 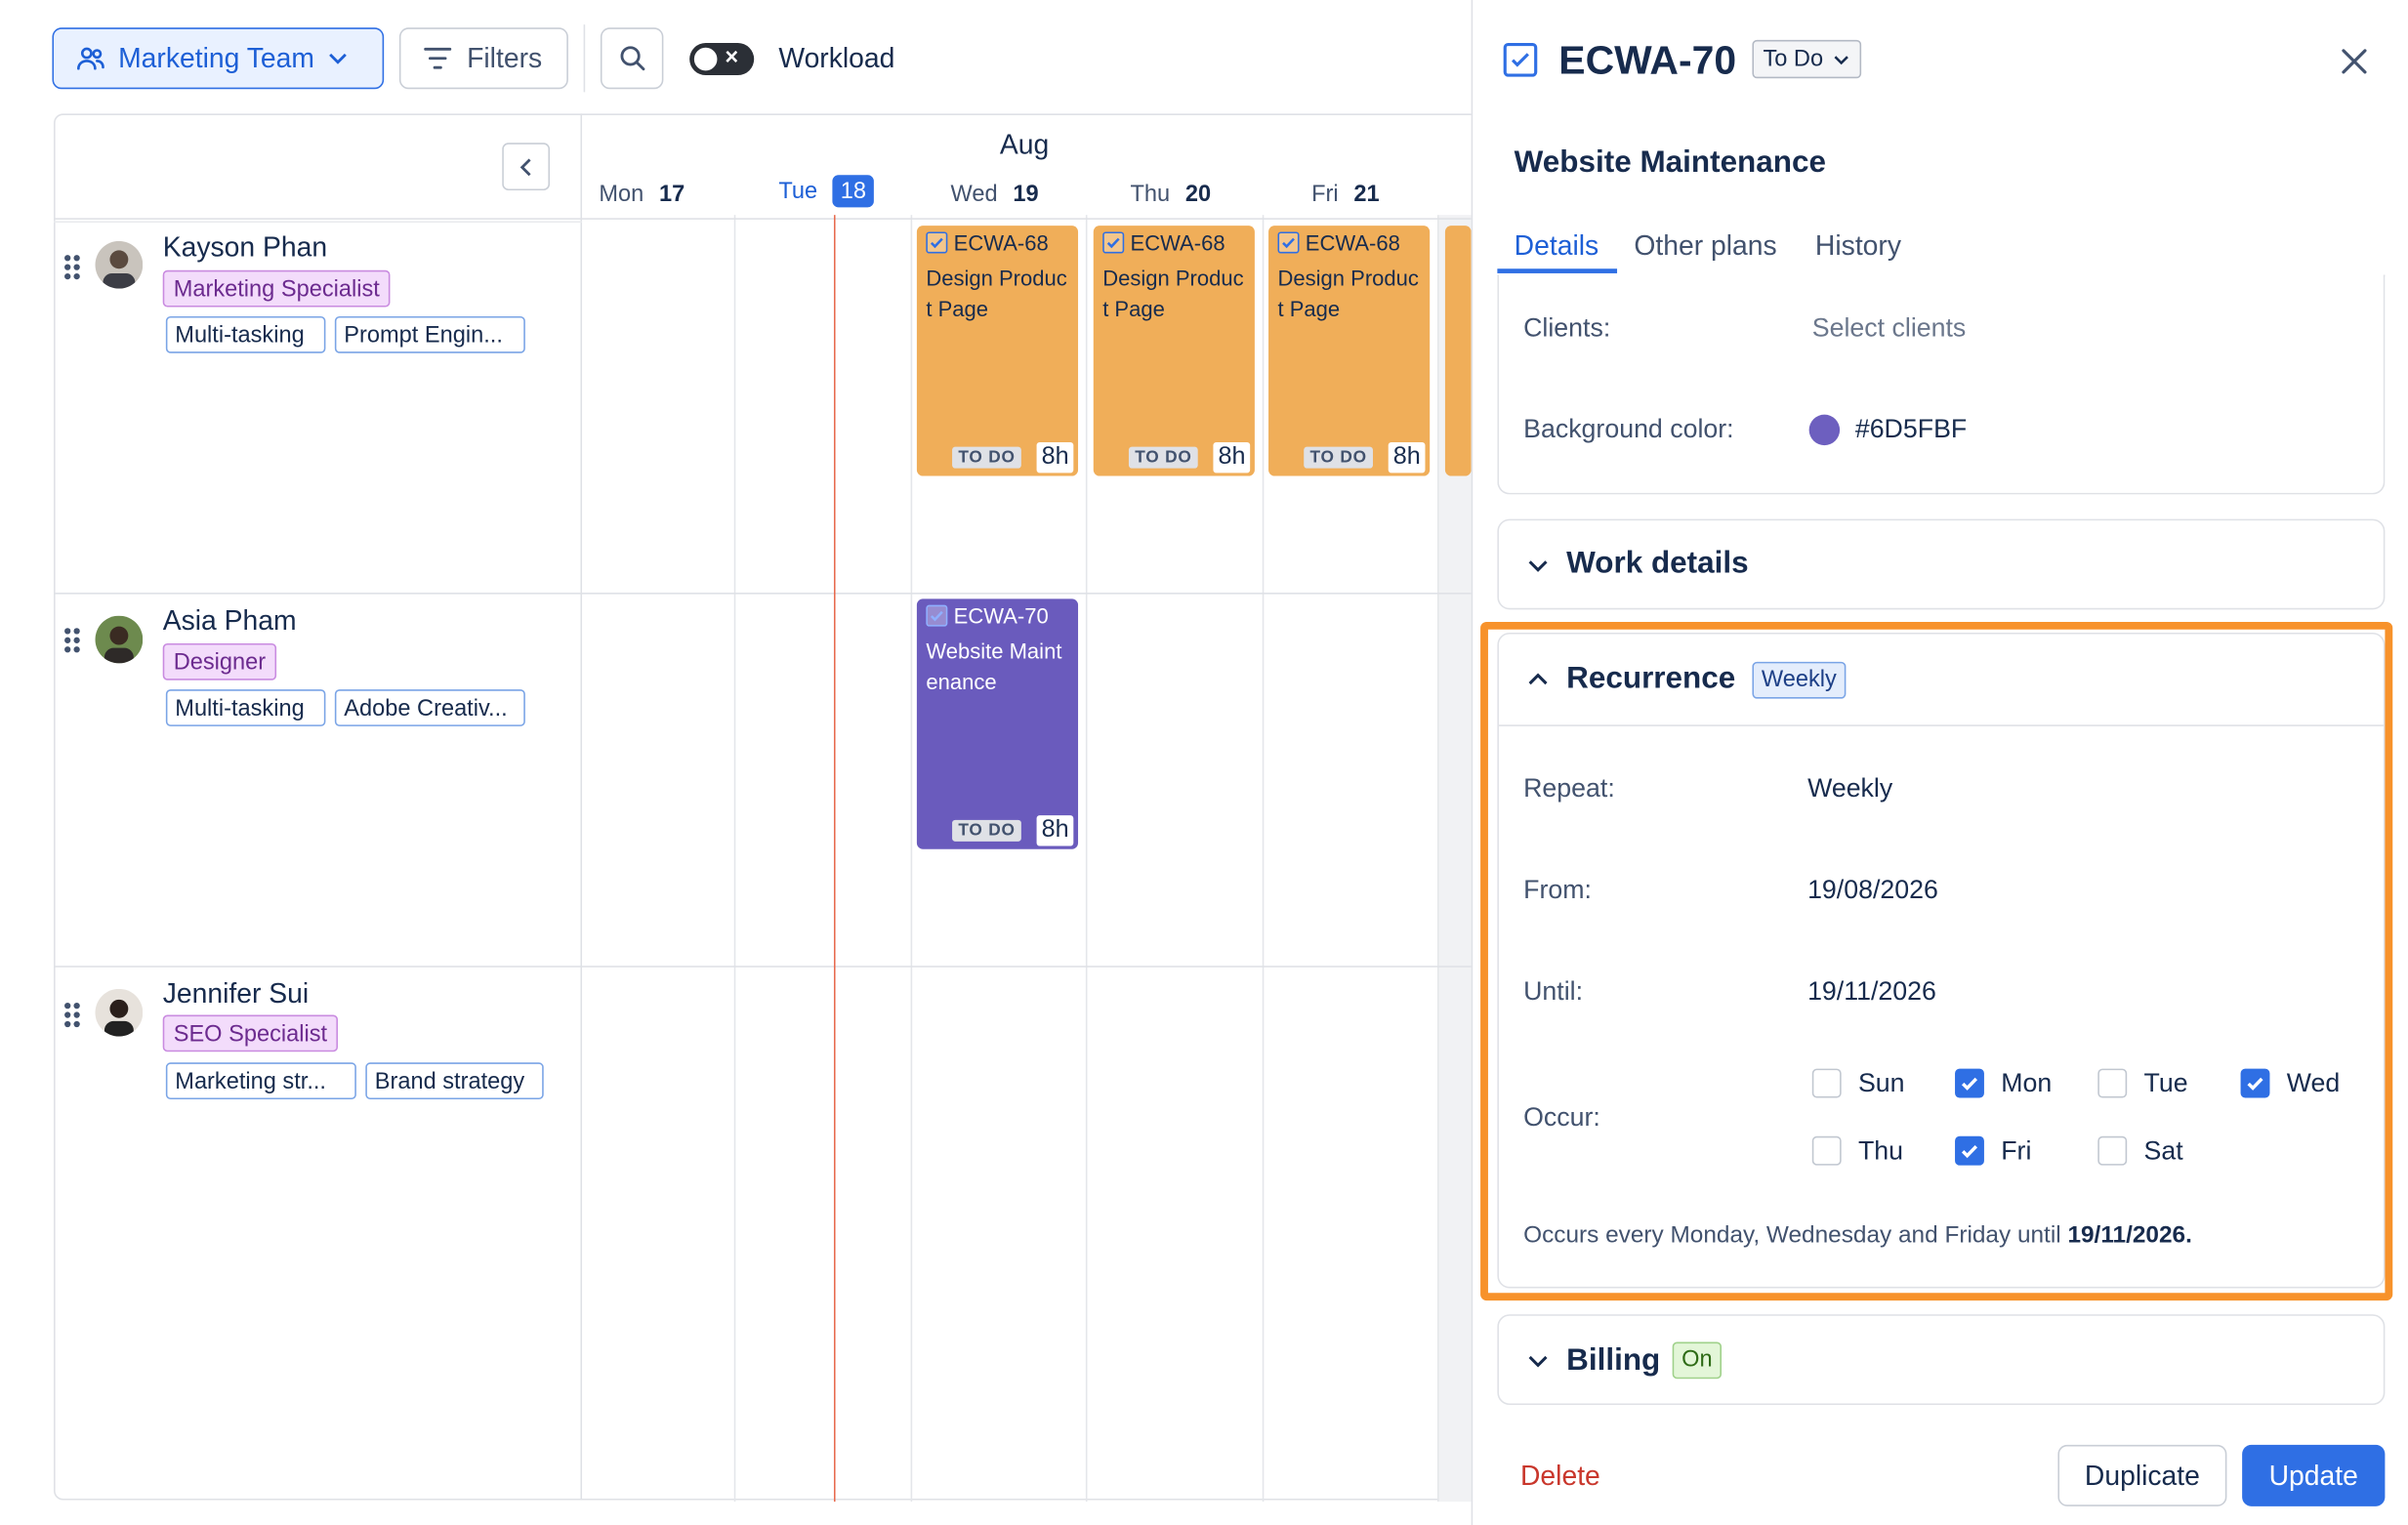 I want to click on task-title: Website Maintenance, so click(x=1670, y=163).